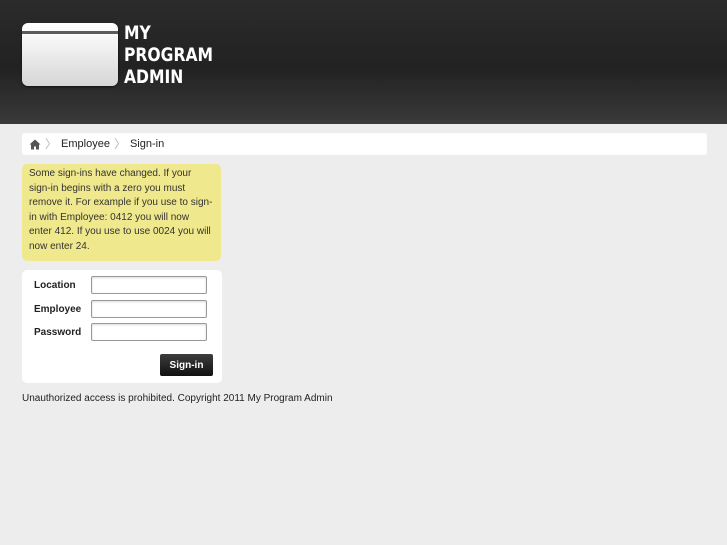 The image size is (727, 545). I want to click on employee-label: Employee, so click(58, 309).